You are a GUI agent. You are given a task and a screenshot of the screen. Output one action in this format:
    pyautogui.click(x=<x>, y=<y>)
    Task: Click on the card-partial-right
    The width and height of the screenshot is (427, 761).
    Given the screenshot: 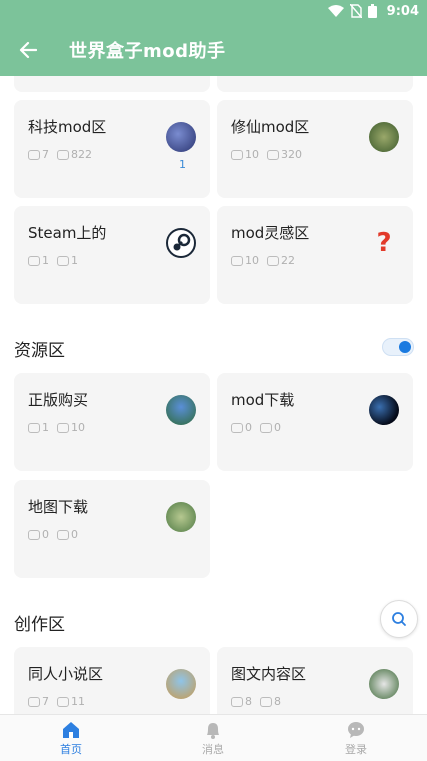 What is the action you would take?
    pyautogui.click(x=315, y=84)
    